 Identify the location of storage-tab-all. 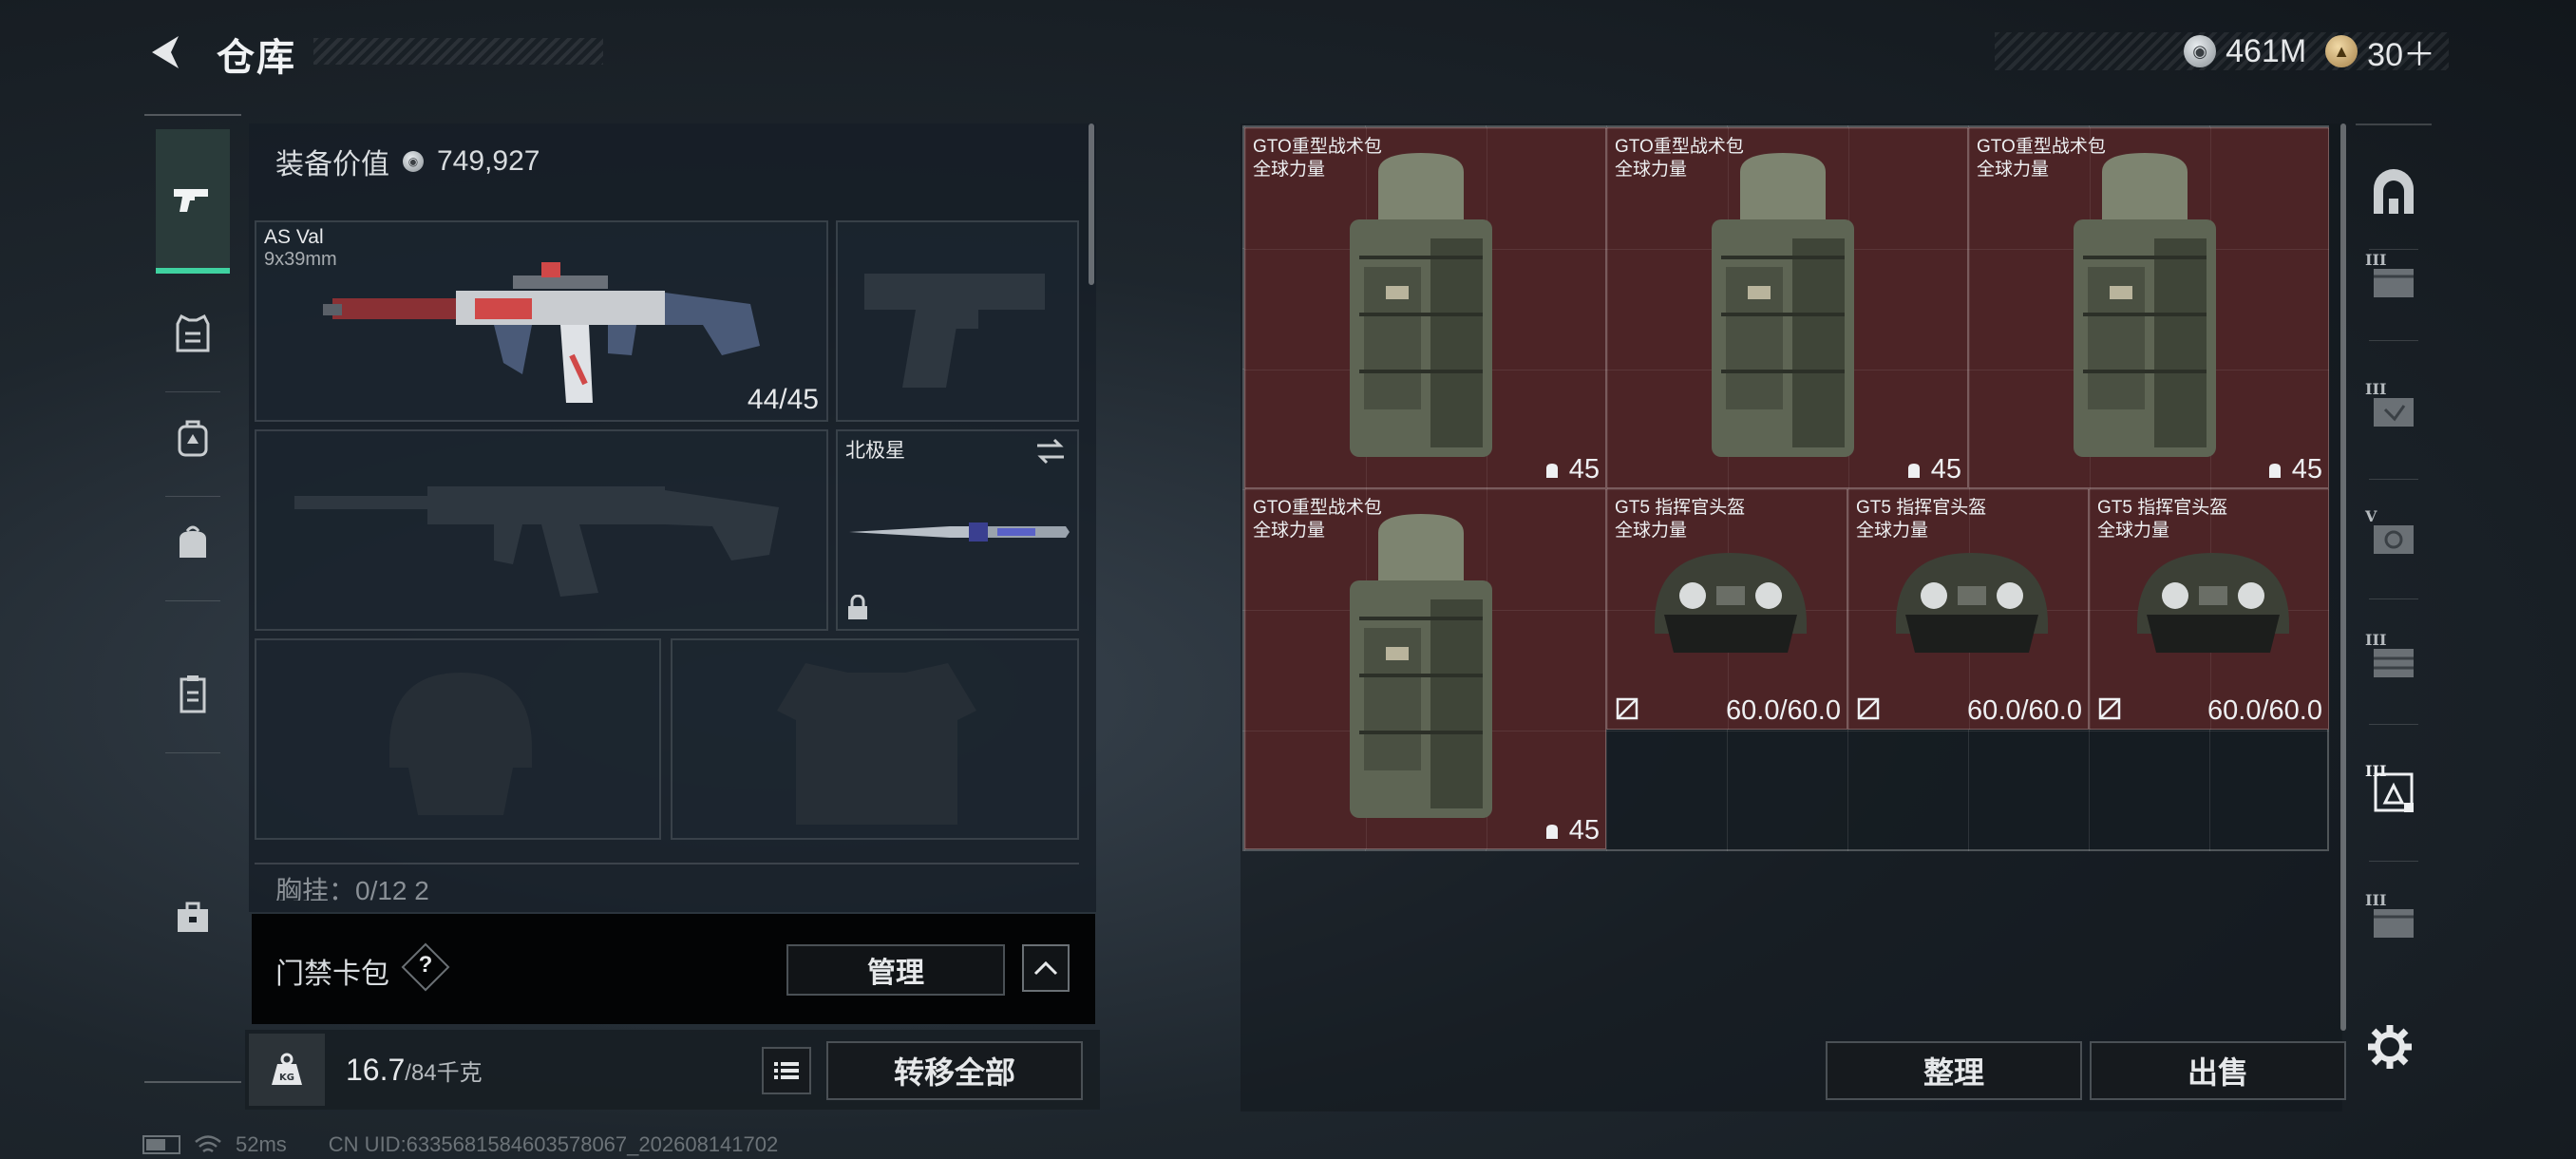
(2393, 194).